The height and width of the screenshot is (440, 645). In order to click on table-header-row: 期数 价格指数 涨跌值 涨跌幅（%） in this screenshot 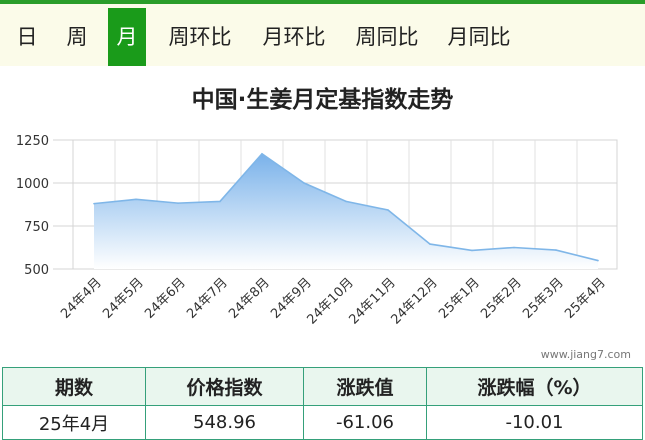, I will do `click(322, 386)`.